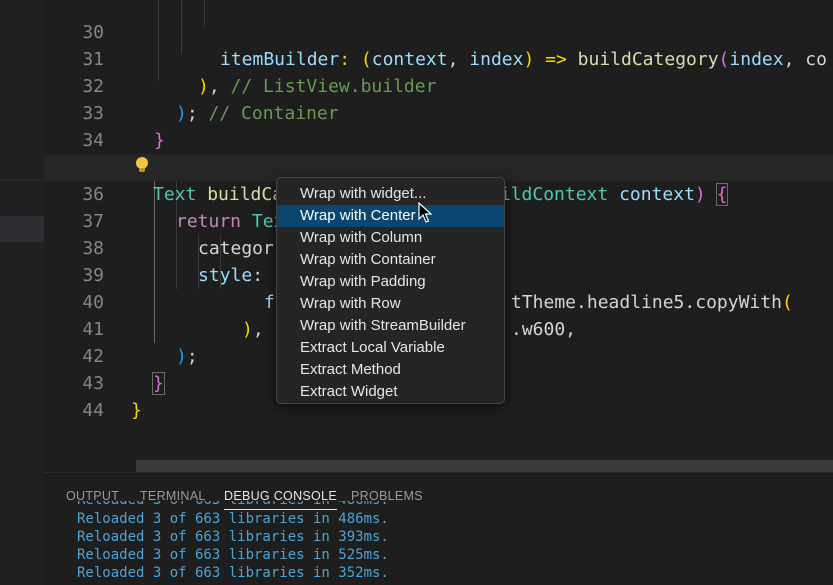 The width and height of the screenshot is (833, 585). What do you see at coordinates (233, 573) in the screenshot?
I see `console-line: Reloaded 3 of 663 libraries in 352ms.` at bounding box center [233, 573].